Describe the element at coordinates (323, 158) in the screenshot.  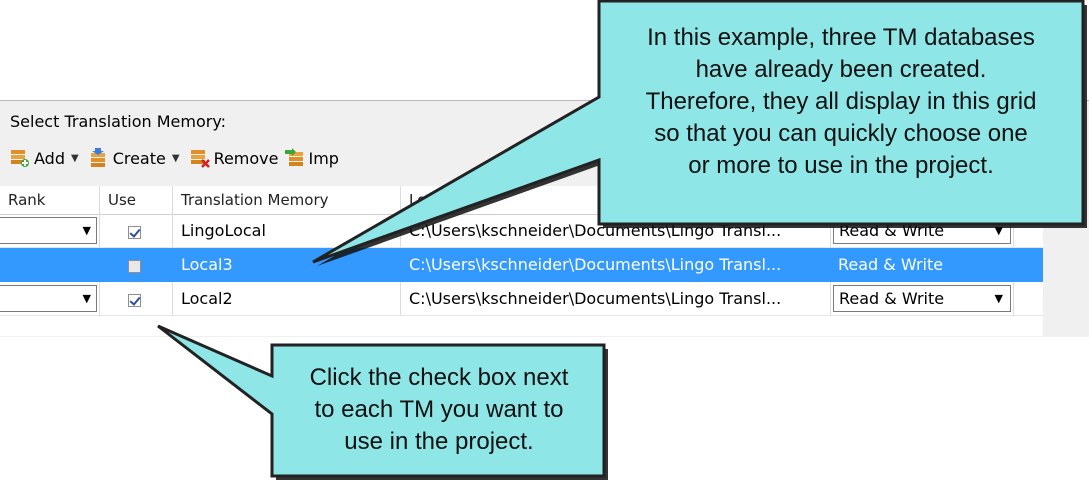
I see `import-label: Imp` at that location.